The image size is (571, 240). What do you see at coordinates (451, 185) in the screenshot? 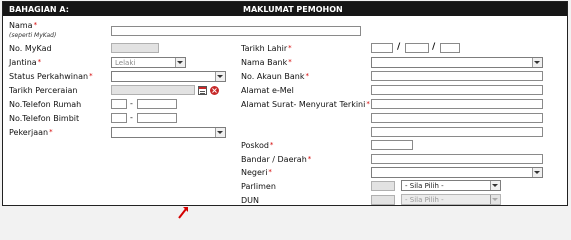
I see `parlimen-select: - Sila Pilih -` at bounding box center [451, 185].